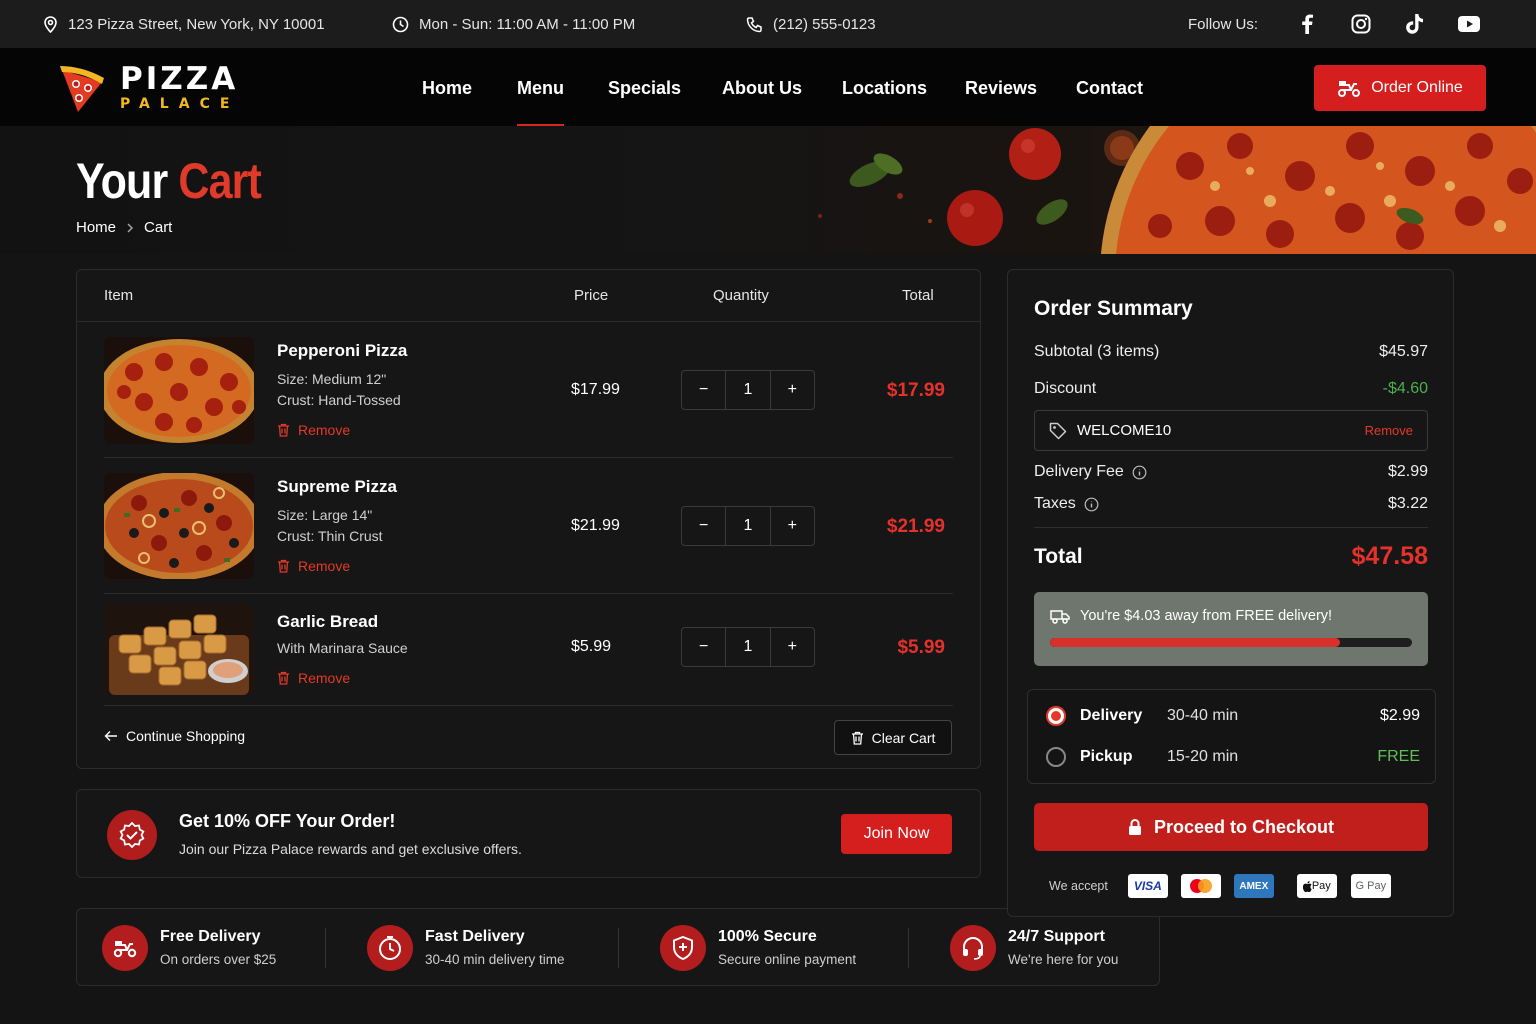 The height and width of the screenshot is (1024, 1536). What do you see at coordinates (110, 736) in the screenshot?
I see `arrow-left-icon` at bounding box center [110, 736].